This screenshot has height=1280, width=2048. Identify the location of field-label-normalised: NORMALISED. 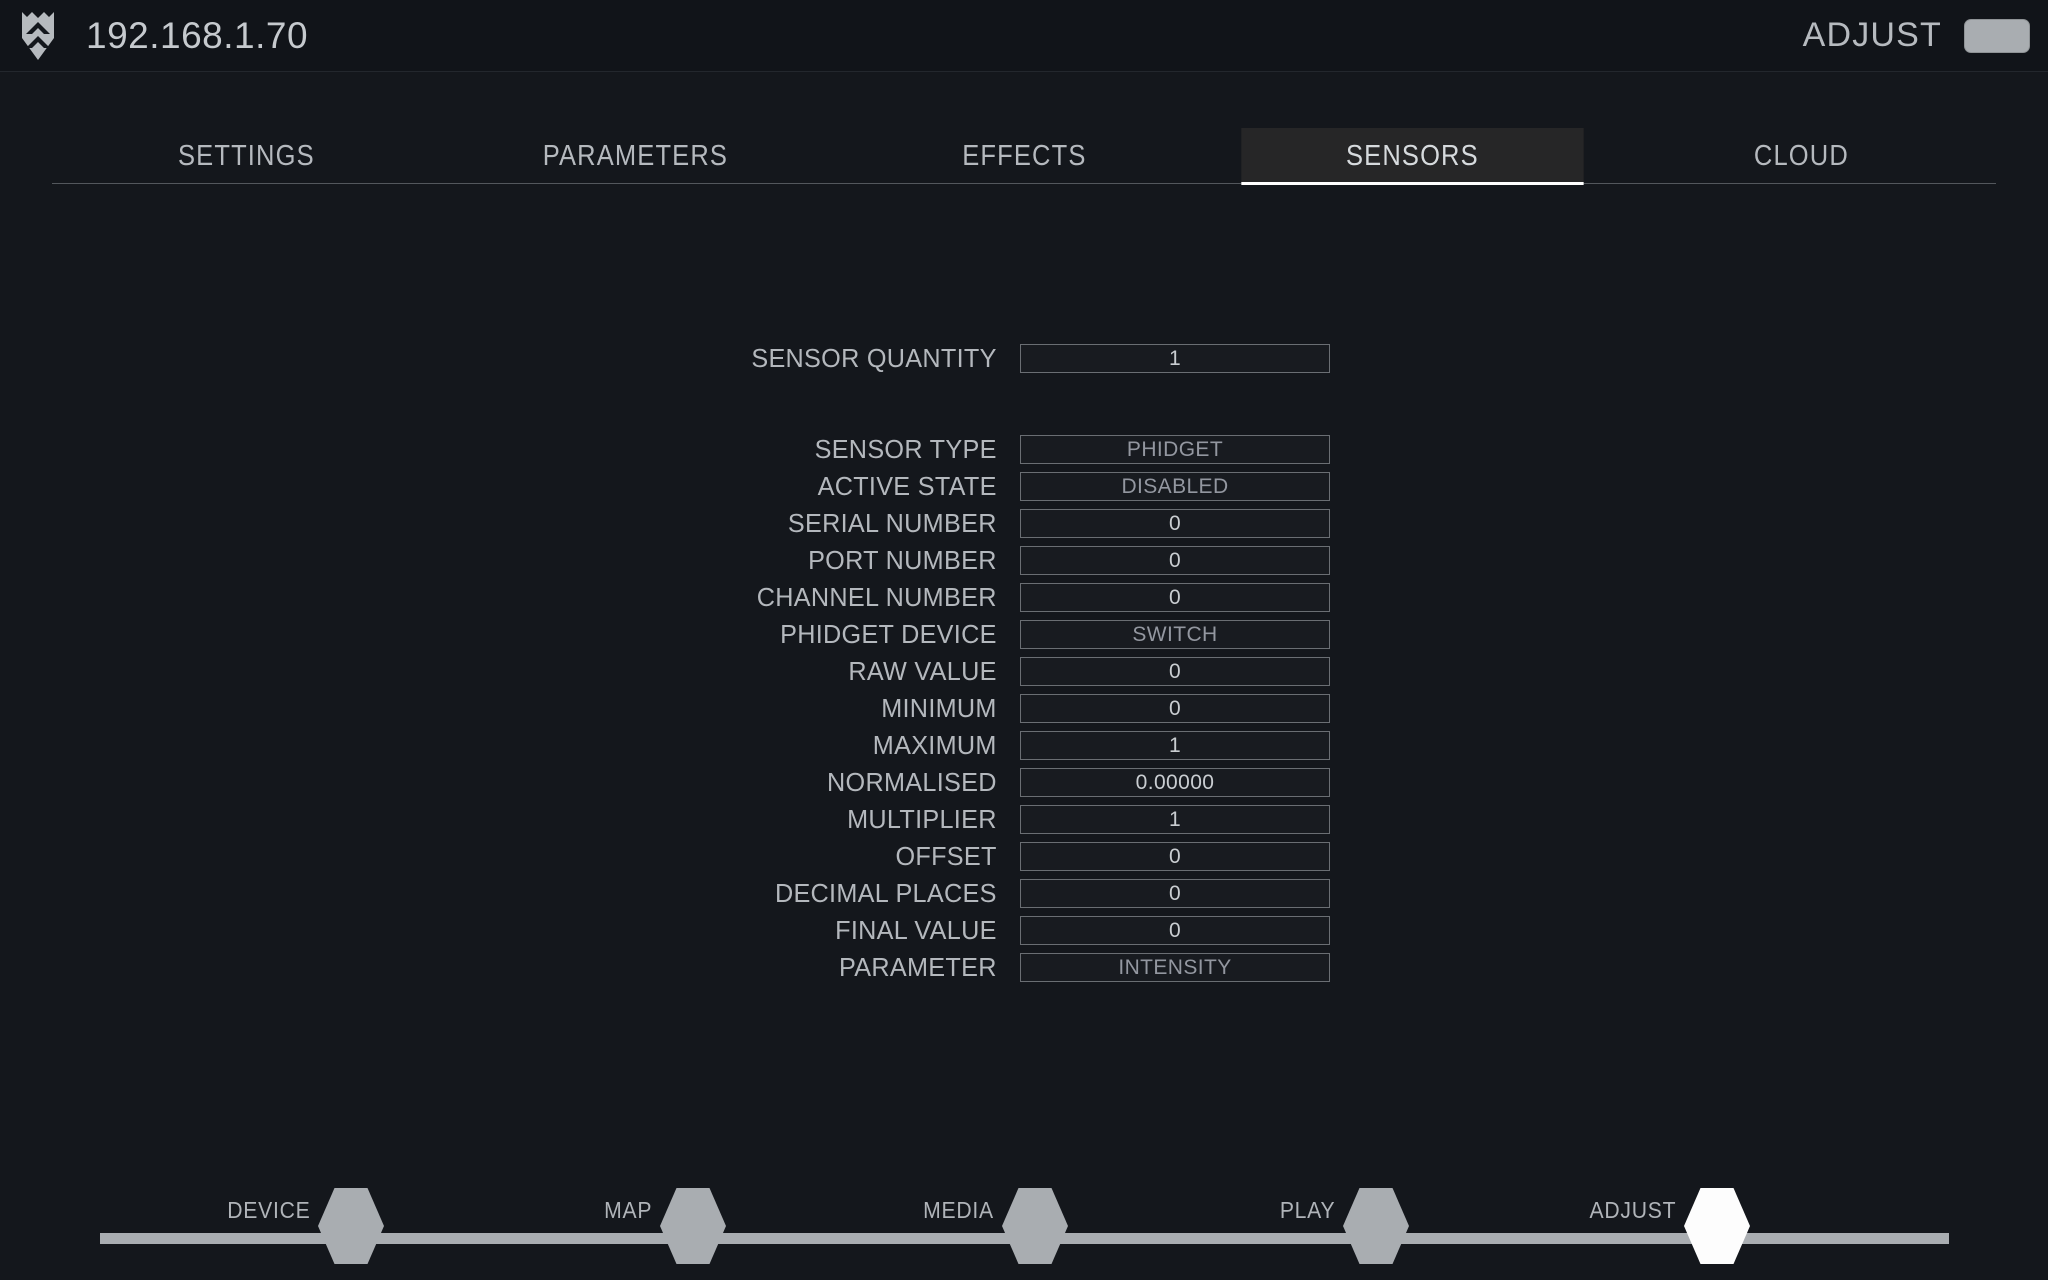
(912, 782).